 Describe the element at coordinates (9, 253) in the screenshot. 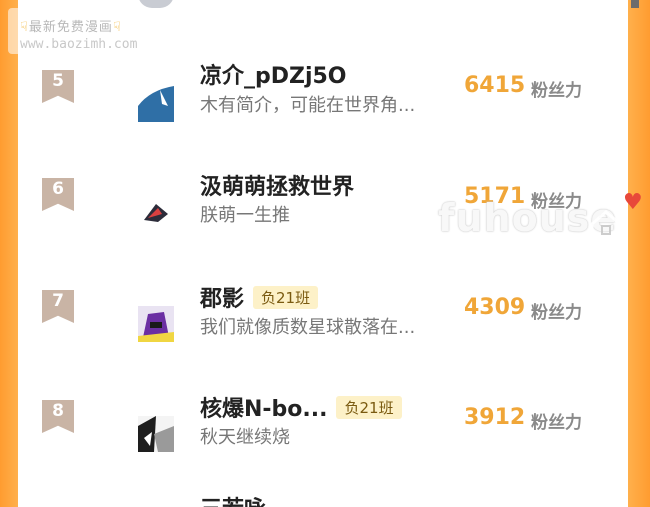

I see `left-orange-border` at that location.